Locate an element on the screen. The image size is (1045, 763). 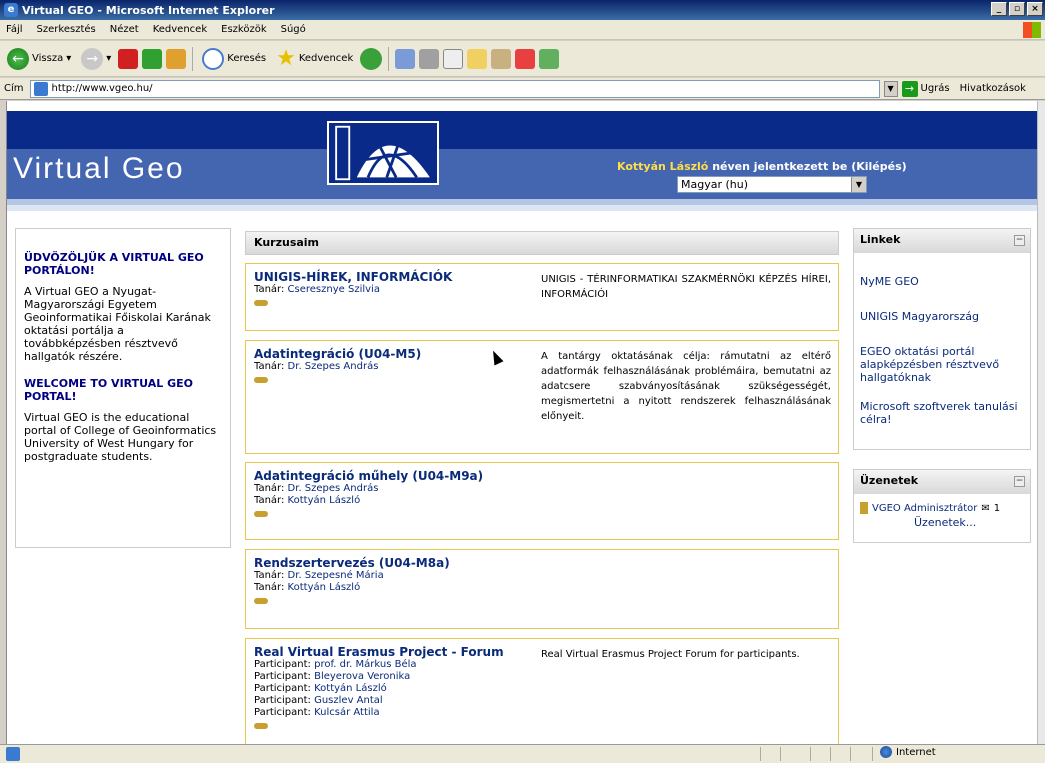
course-participant: Participant: Kulcsár Attila is located at coordinates (317, 712).